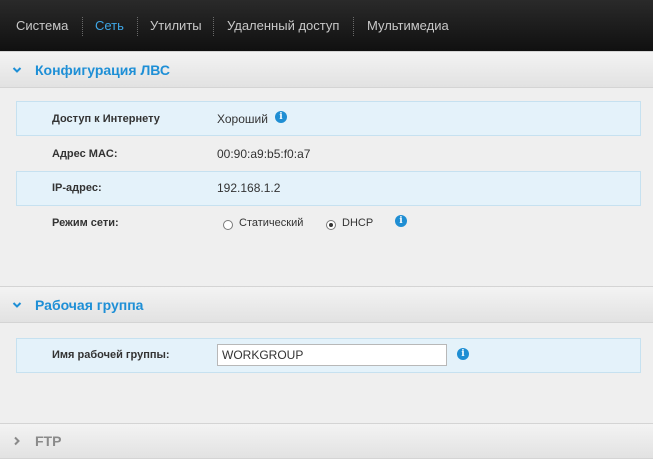 This screenshot has height=459, width=653. I want to click on tab-multimedia: Мультимедиа, so click(408, 26).